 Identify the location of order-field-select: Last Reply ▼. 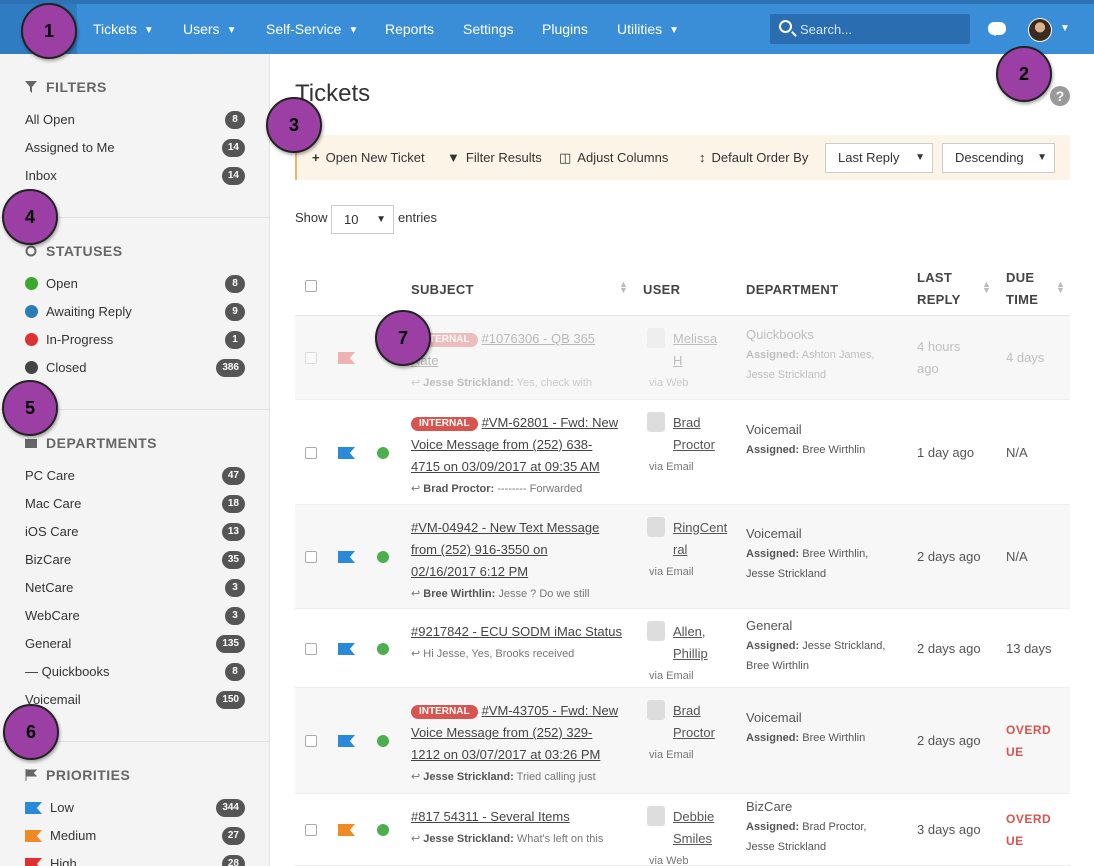
(879, 158).